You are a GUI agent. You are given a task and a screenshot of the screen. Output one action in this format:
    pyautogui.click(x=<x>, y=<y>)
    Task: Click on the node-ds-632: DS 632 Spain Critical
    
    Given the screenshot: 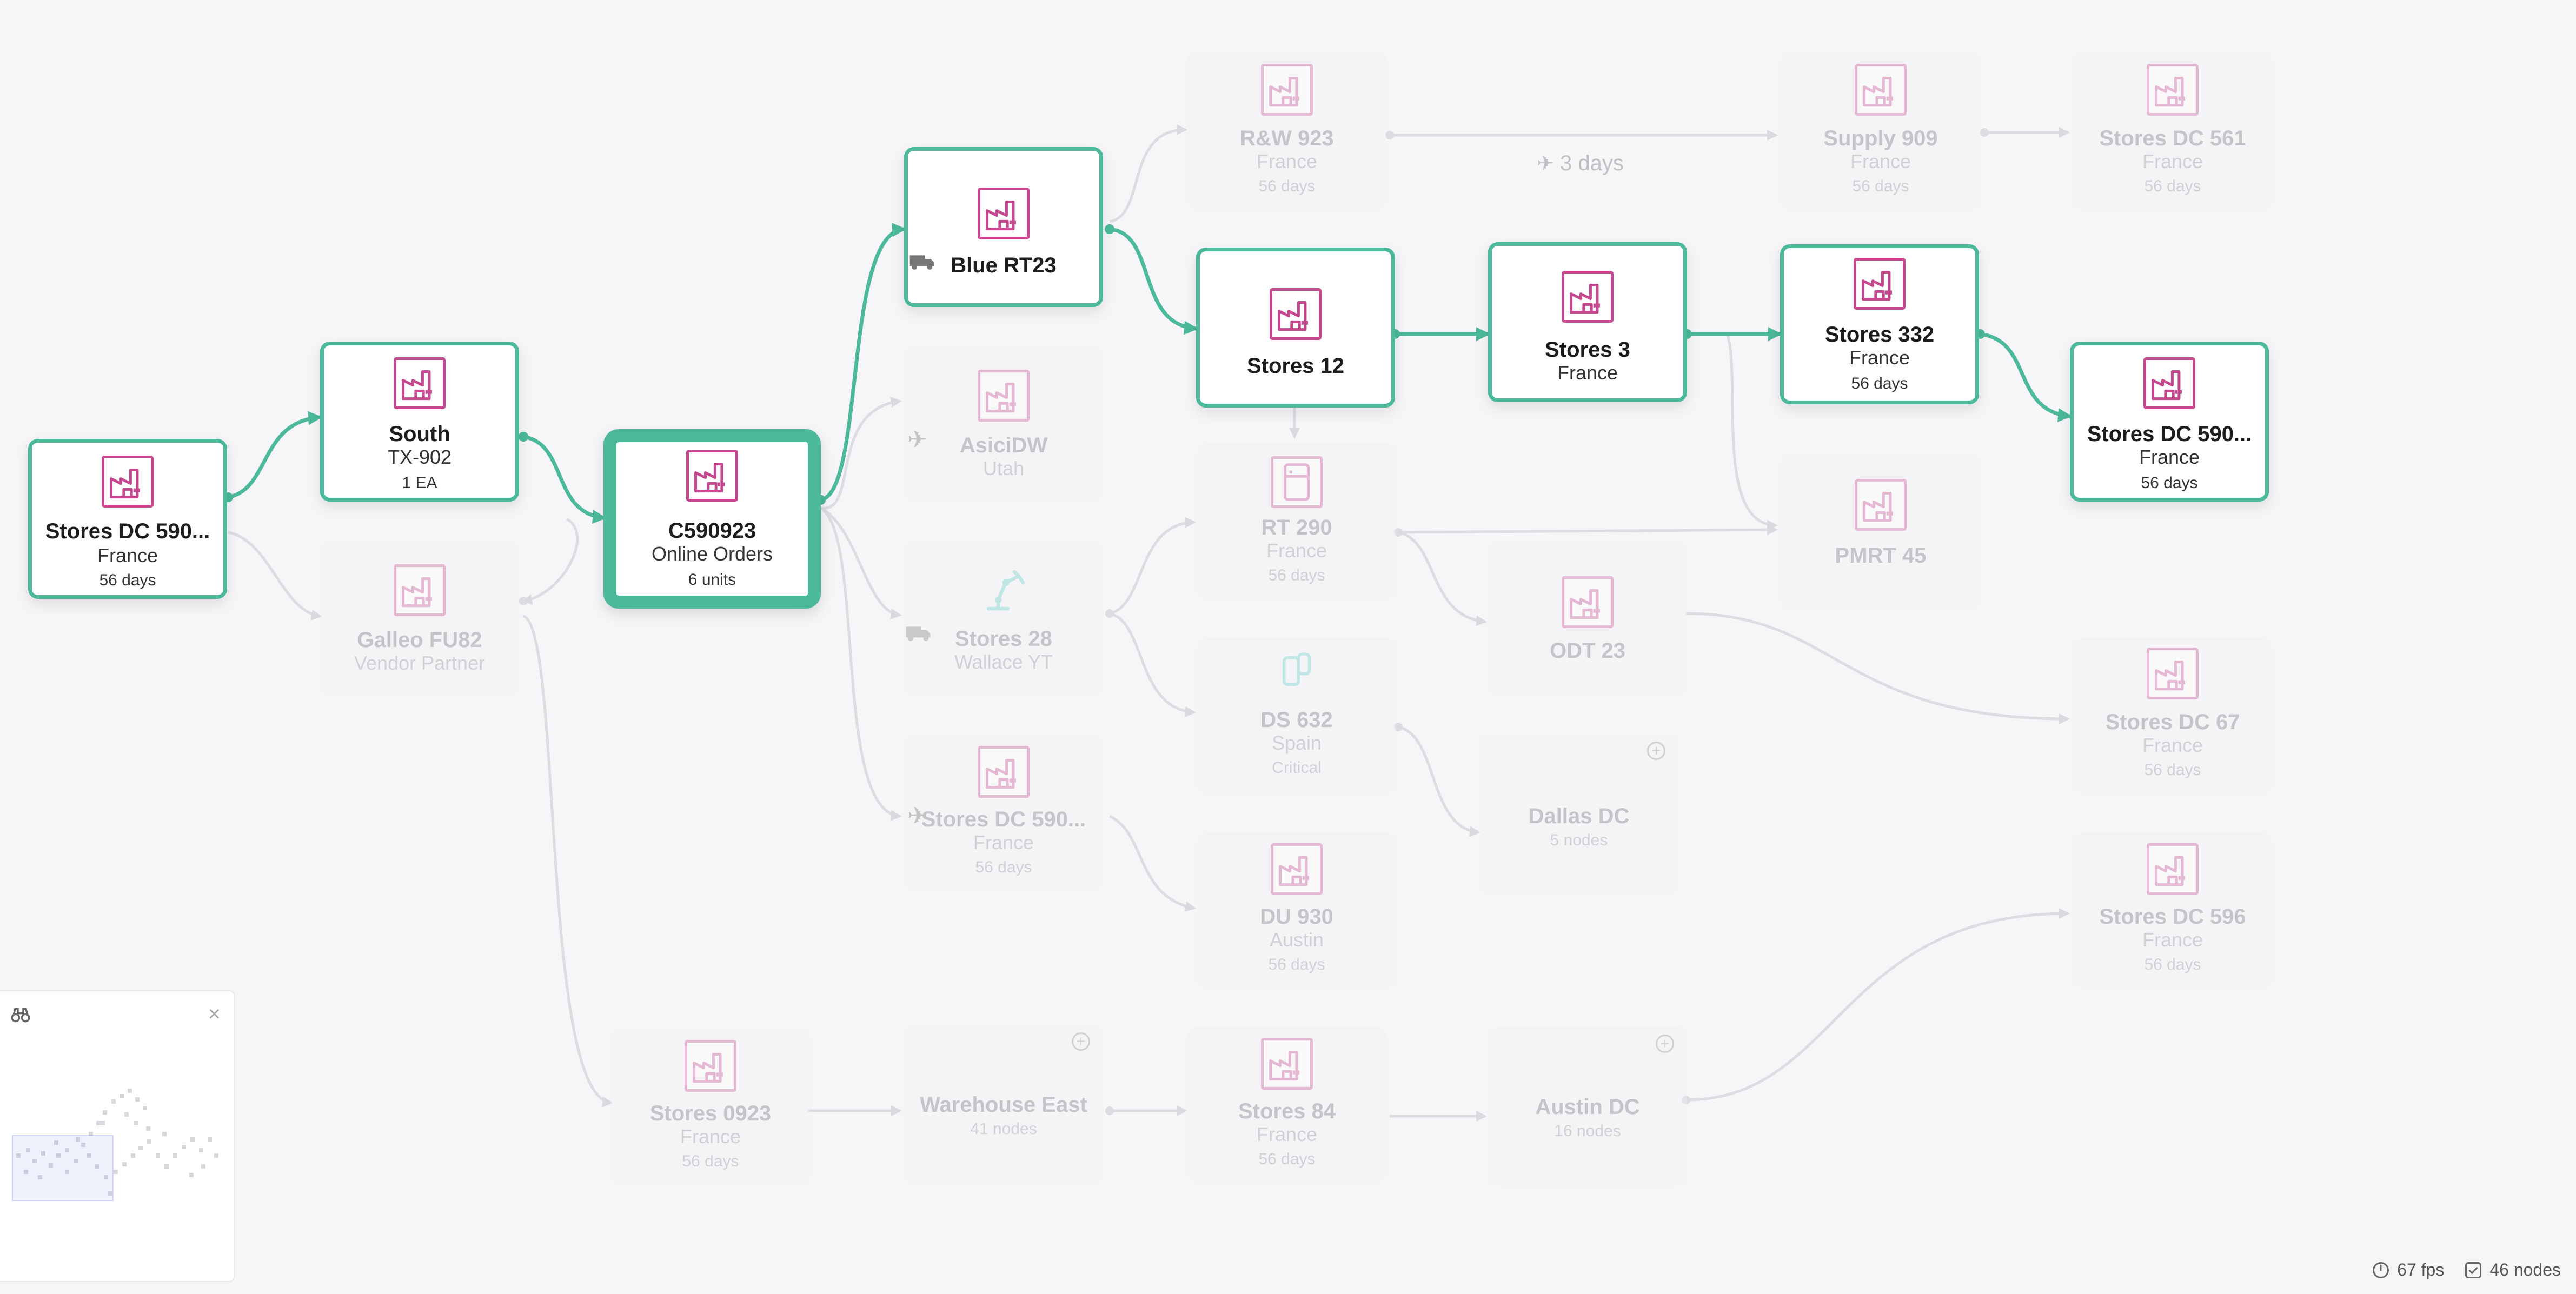 What is the action you would take?
    pyautogui.click(x=1296, y=714)
    